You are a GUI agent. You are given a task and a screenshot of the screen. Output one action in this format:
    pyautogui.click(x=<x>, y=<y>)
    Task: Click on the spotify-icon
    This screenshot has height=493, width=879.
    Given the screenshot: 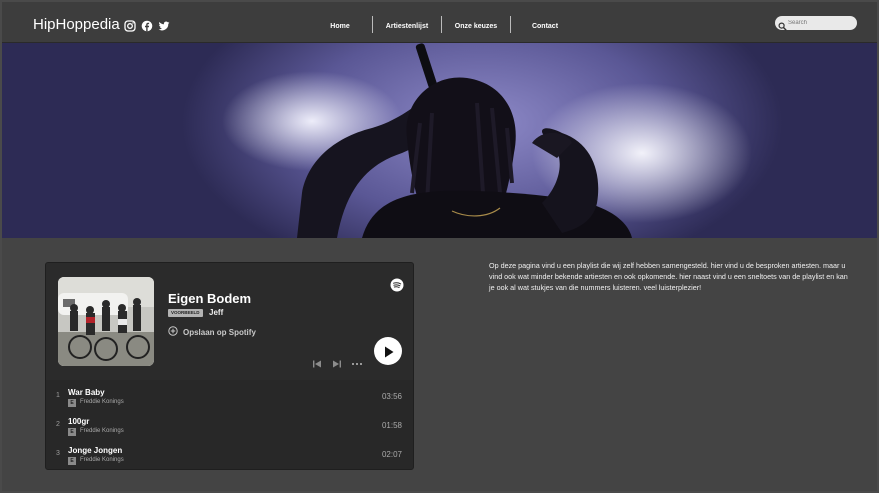 What is the action you would take?
    pyautogui.click(x=397, y=285)
    